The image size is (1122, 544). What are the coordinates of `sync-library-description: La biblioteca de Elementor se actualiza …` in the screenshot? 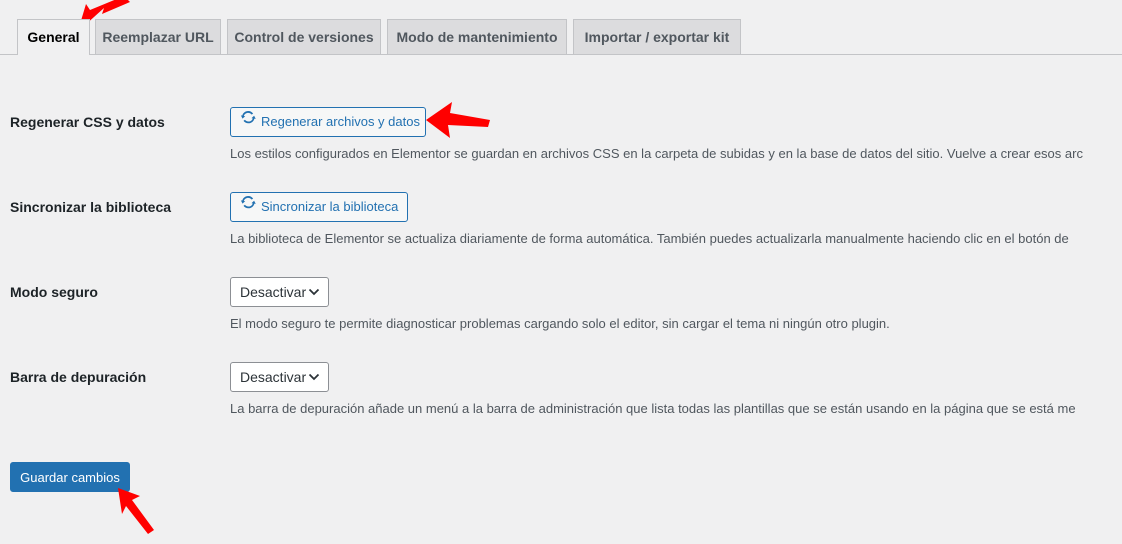 It's located at (649, 238).